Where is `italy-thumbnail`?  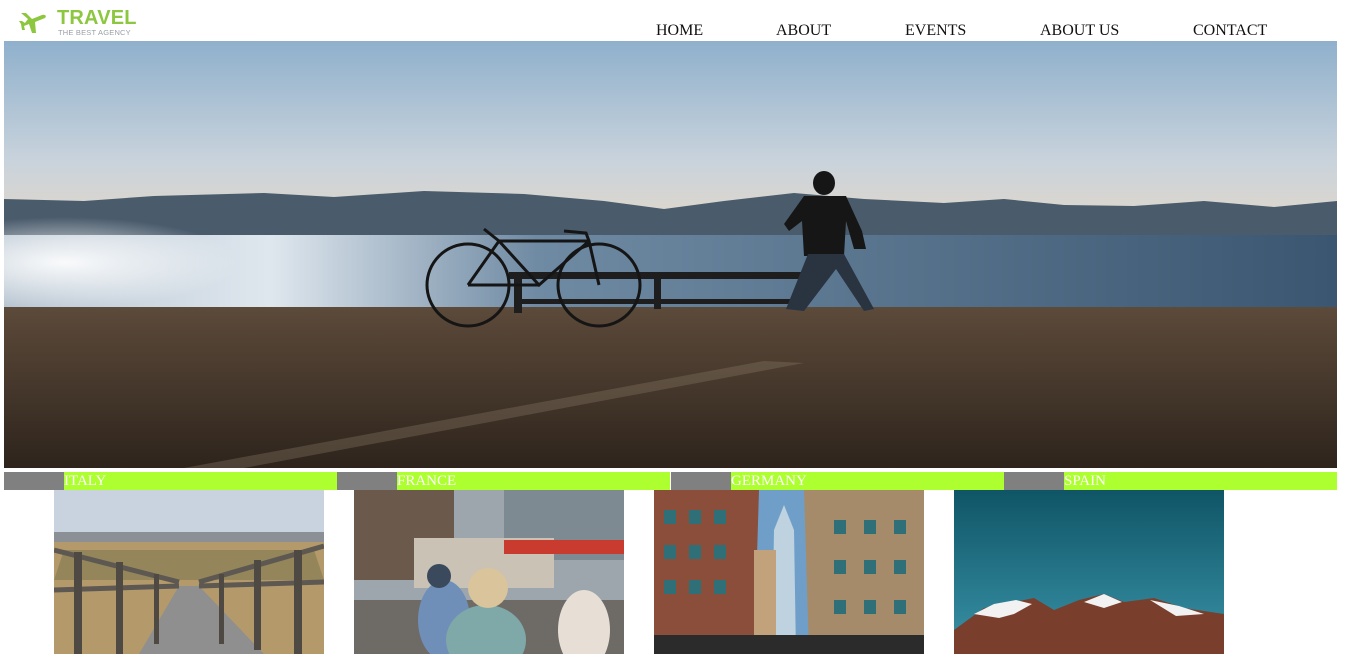
italy-thumbnail is located at coordinates (189, 572).